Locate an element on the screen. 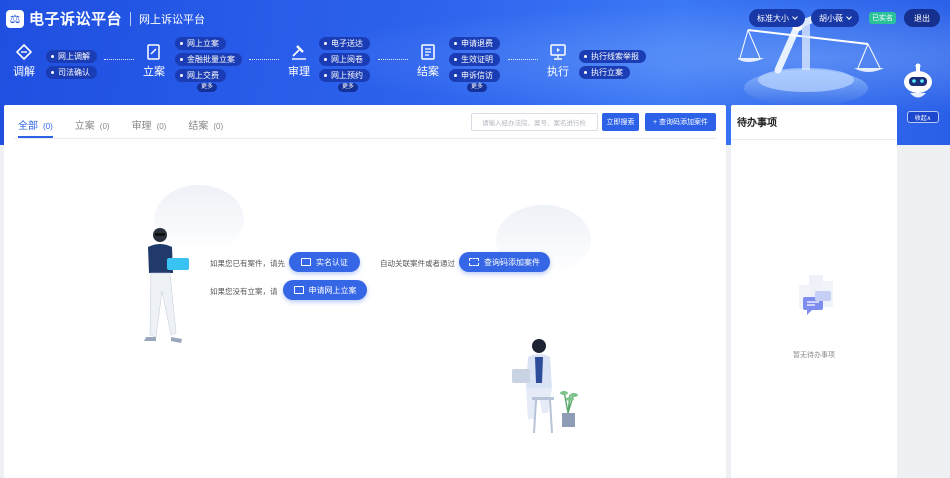  trial-more-button: 更多 is located at coordinates (348, 87).